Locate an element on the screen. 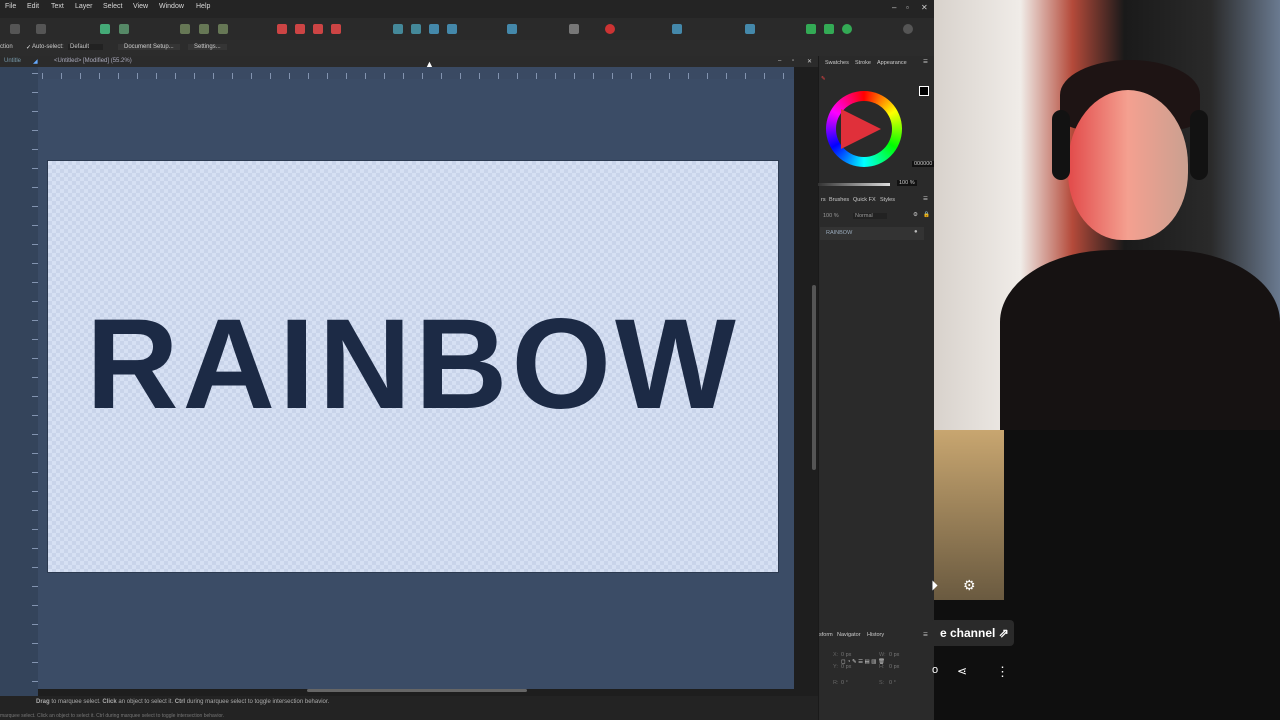 The width and height of the screenshot is (1280, 720). lamp-shade is located at coordinates (969, 515).